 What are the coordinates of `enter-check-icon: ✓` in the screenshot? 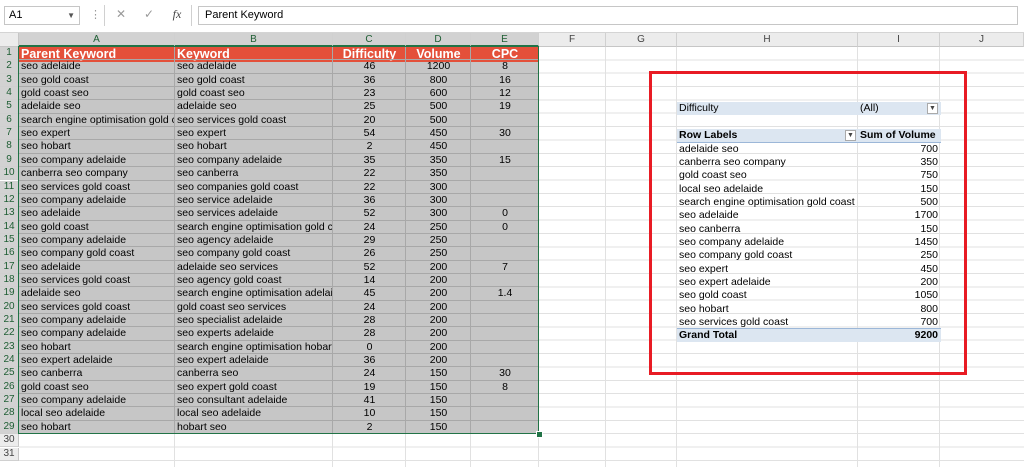 It's located at (149, 14).